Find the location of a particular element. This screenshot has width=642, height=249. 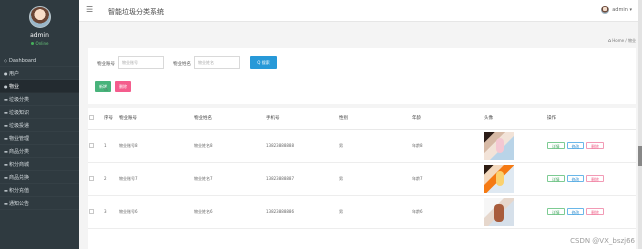

sidebar-item-label: 物业管理 is located at coordinates (19, 139).